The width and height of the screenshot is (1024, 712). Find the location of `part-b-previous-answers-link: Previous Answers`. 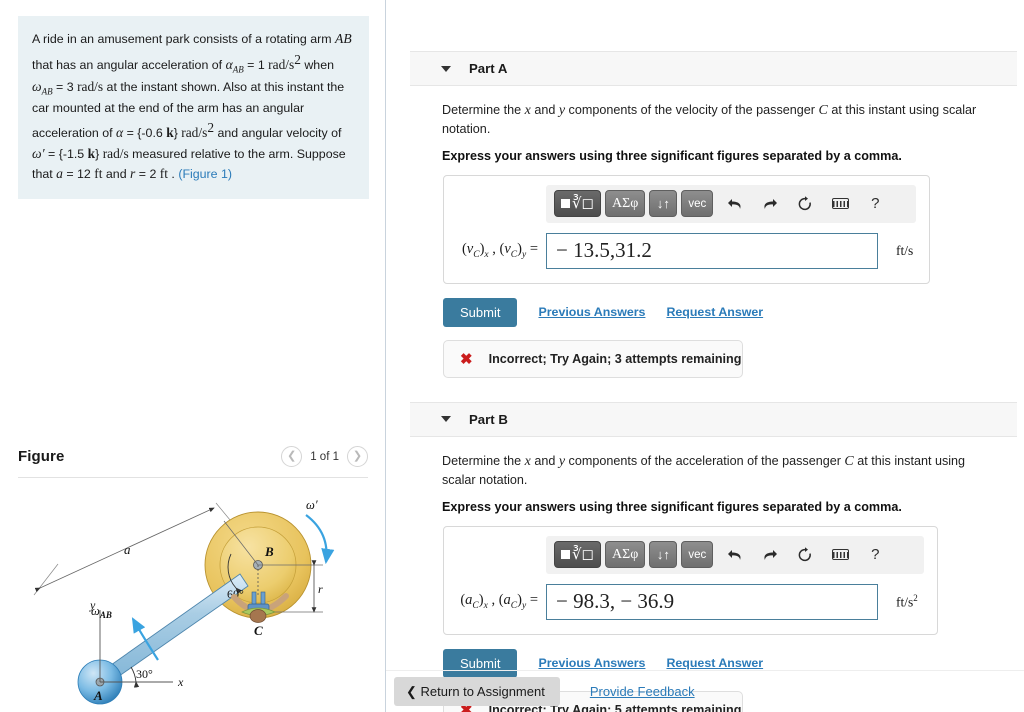

part-b-previous-answers-link: Previous Answers is located at coordinates (591, 663).